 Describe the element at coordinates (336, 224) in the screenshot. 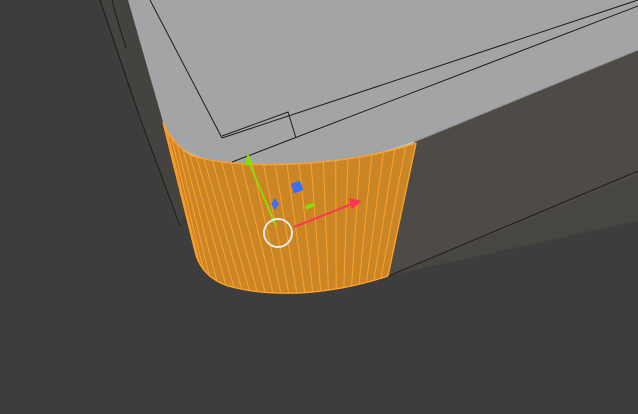

I see `selected-face-loop-edge` at that location.